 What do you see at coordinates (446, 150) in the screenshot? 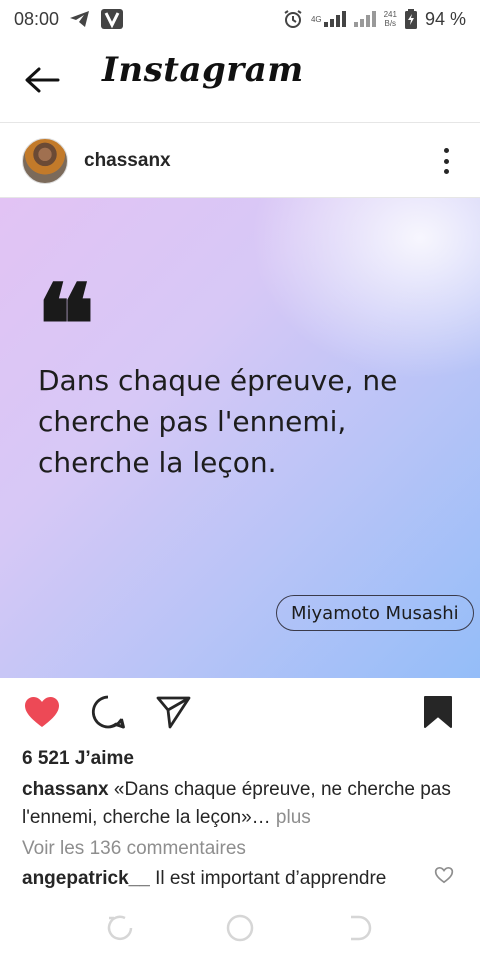
I see `more-options-icon` at bounding box center [446, 150].